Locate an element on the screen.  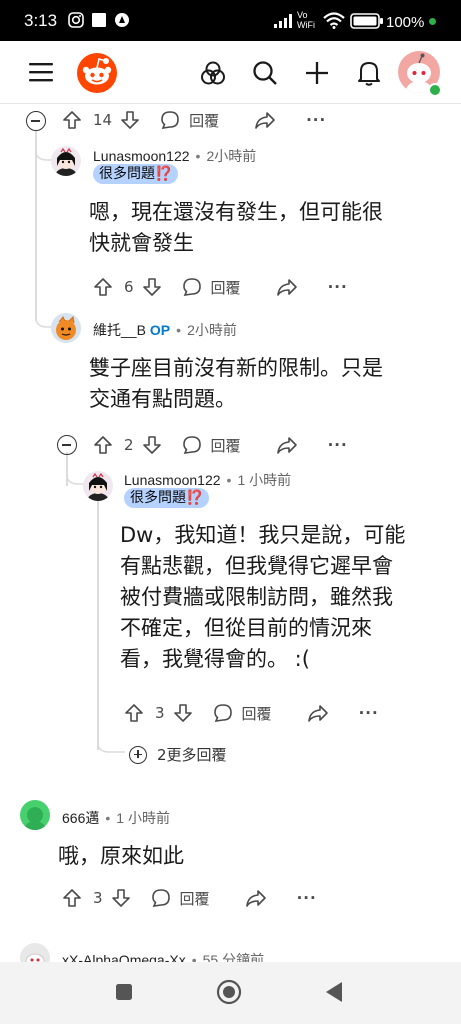
search-icon is located at coordinates (265, 73).